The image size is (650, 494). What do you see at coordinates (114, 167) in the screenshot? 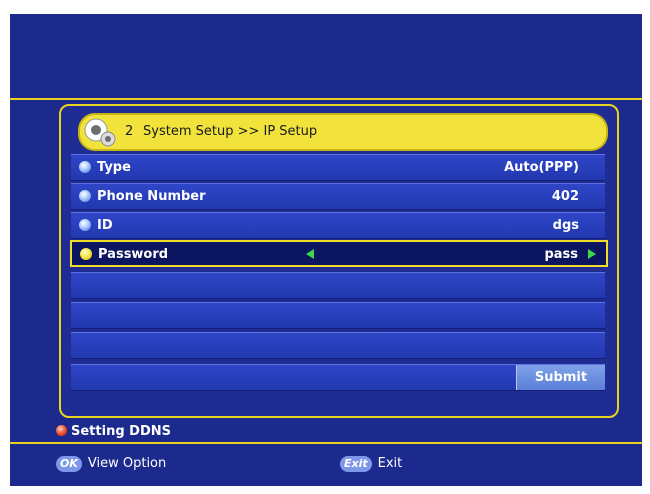
I see `row-label: Type` at bounding box center [114, 167].